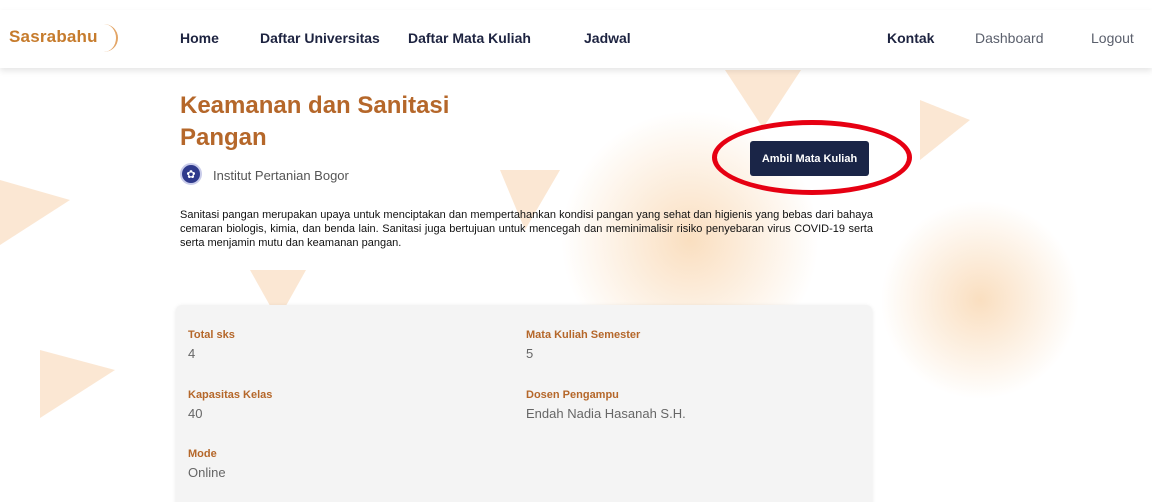  I want to click on info-value: Online, so click(207, 472).